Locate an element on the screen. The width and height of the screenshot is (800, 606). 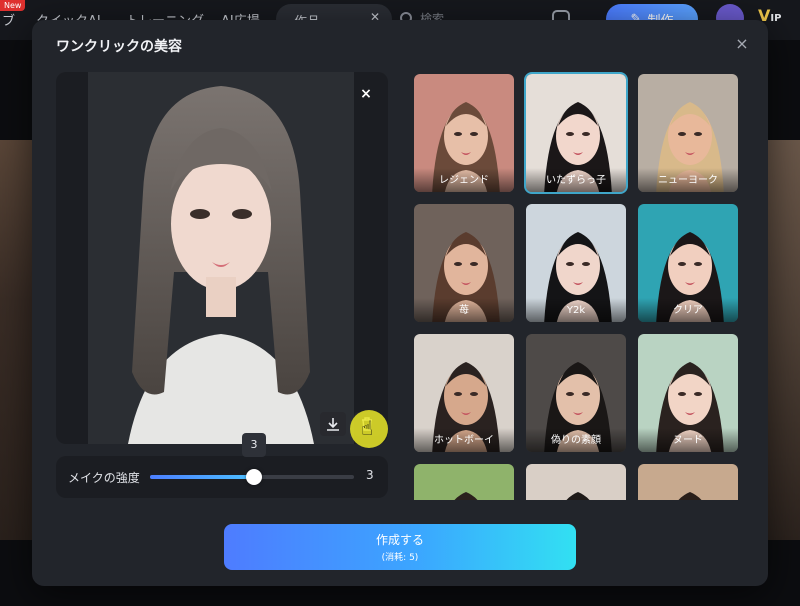
makeup-strength-label: メイクの強度 is located at coordinates (104, 478).